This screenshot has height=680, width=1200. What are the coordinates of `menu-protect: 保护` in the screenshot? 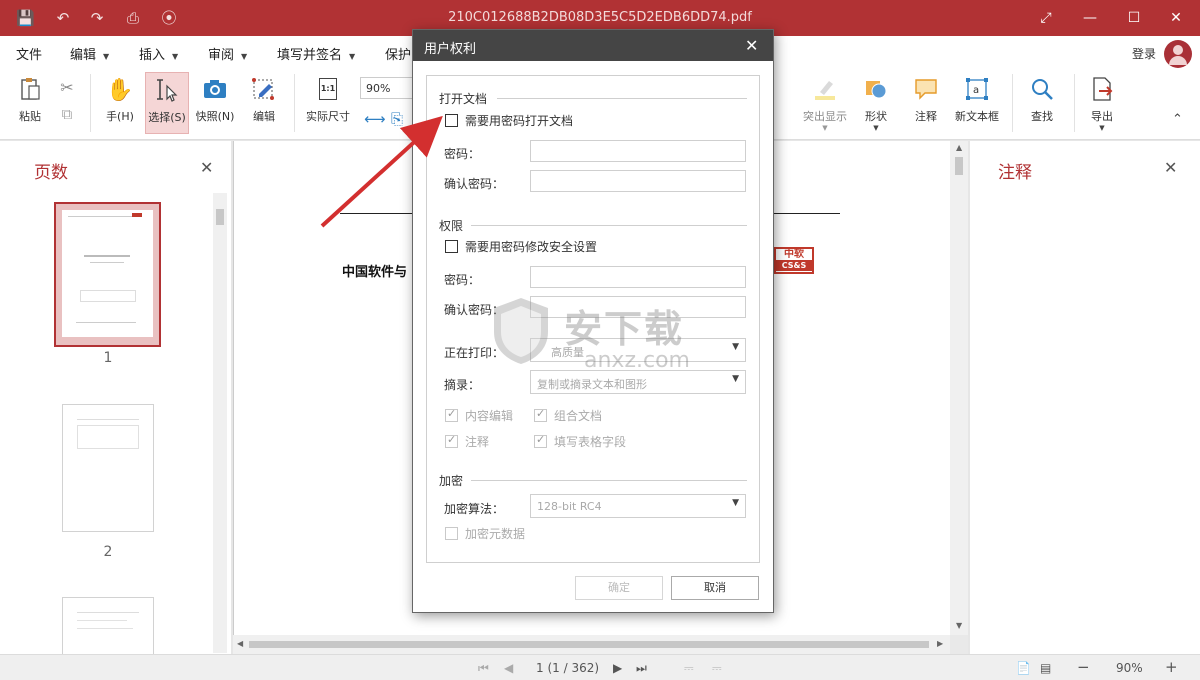 It's located at (398, 53).